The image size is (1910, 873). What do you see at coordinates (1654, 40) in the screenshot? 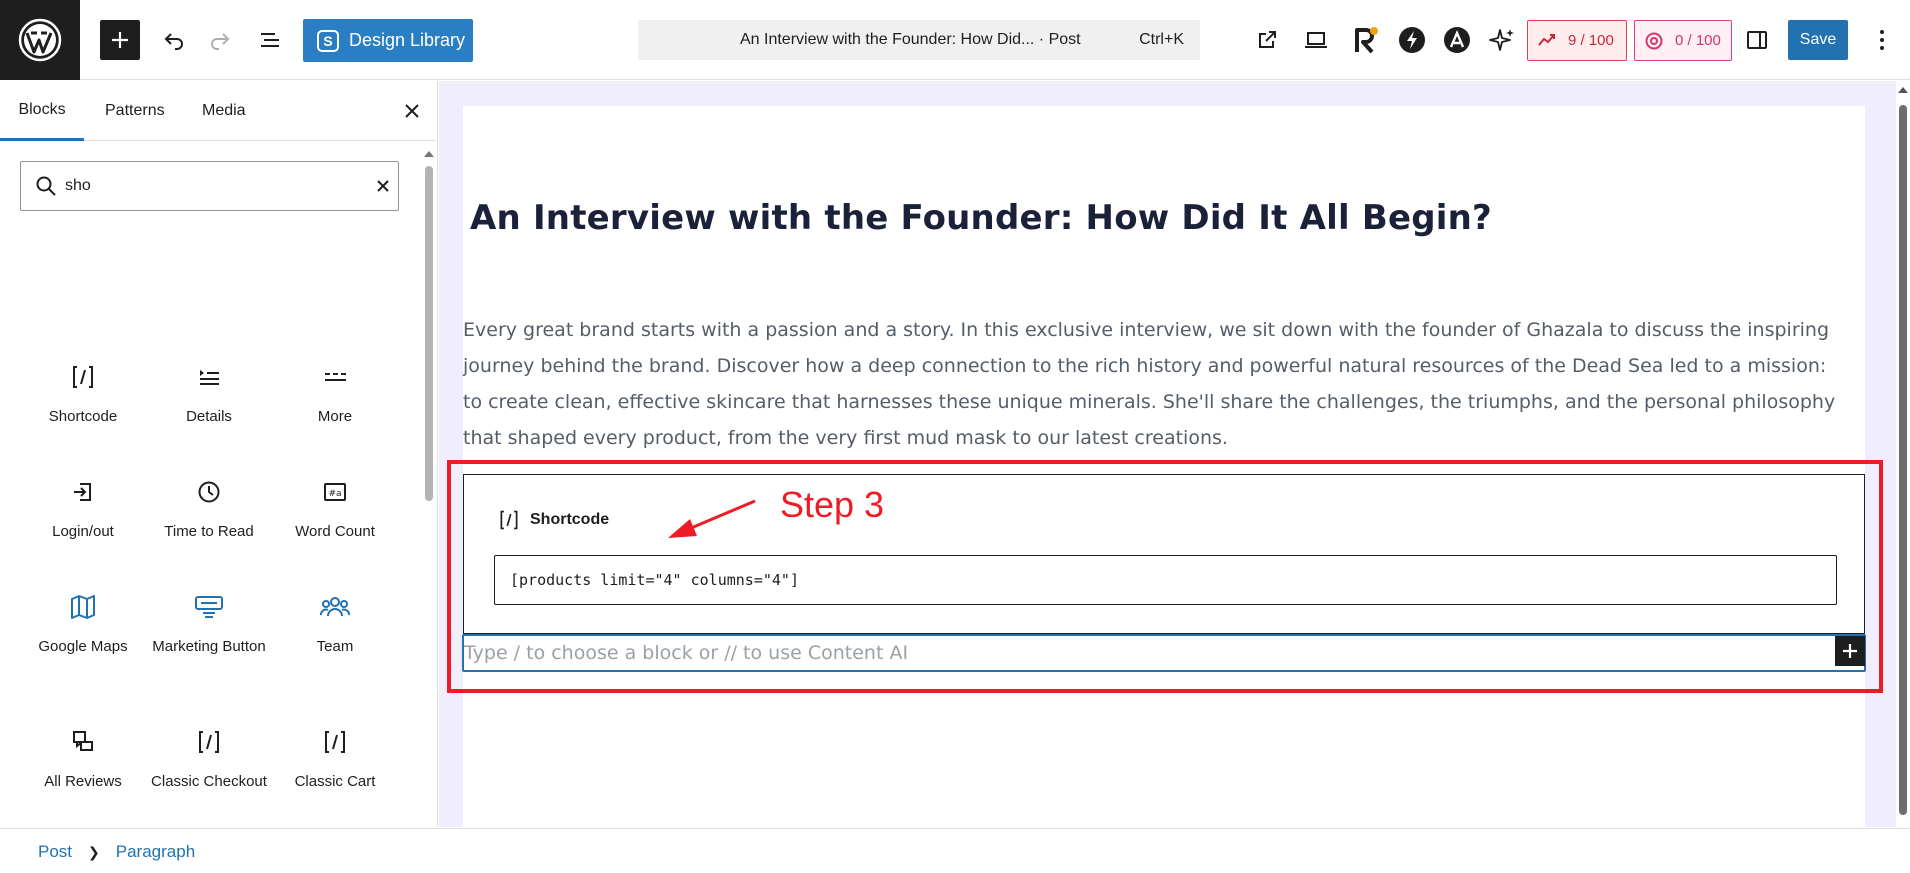
I see `content-ai-icon` at bounding box center [1654, 40].